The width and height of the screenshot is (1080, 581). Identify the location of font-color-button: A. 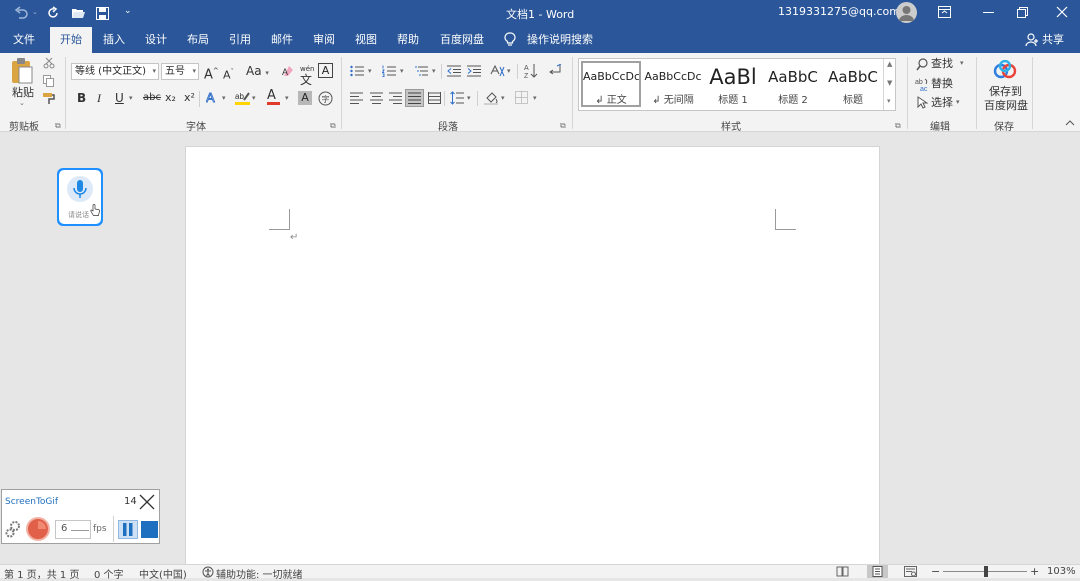
(273, 97).